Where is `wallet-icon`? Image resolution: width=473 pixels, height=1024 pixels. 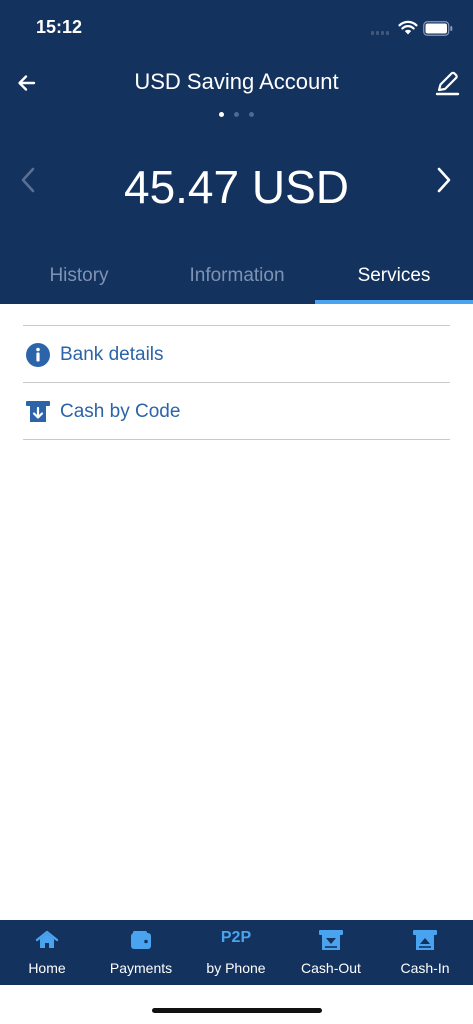 wallet-icon is located at coordinates (141, 940).